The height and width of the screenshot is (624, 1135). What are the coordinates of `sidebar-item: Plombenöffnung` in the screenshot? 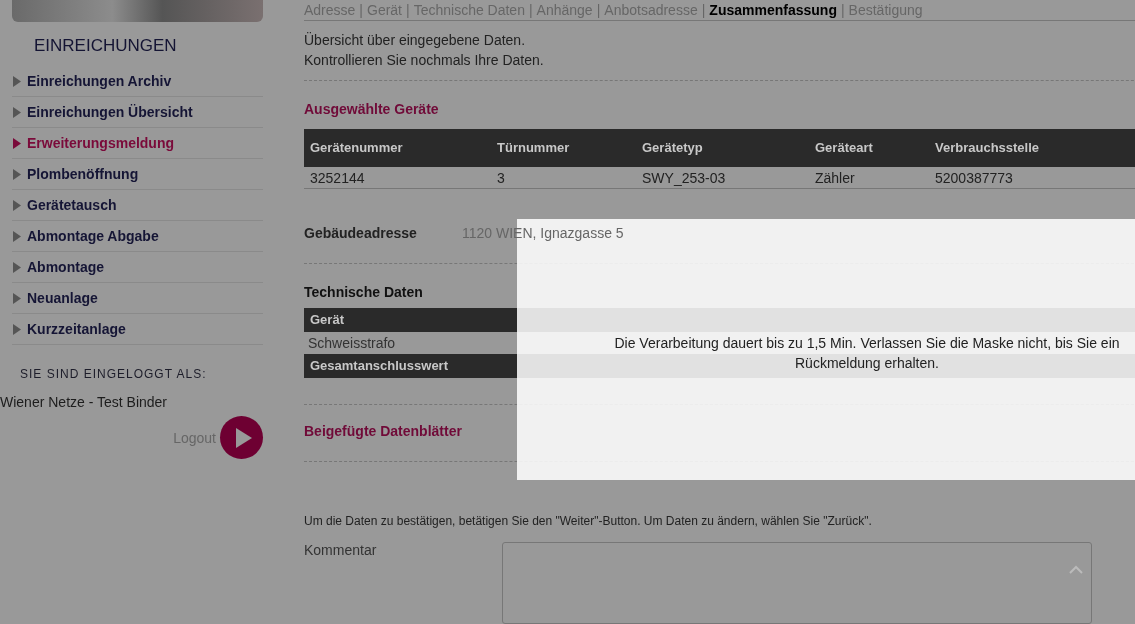 It's located at (137, 174).